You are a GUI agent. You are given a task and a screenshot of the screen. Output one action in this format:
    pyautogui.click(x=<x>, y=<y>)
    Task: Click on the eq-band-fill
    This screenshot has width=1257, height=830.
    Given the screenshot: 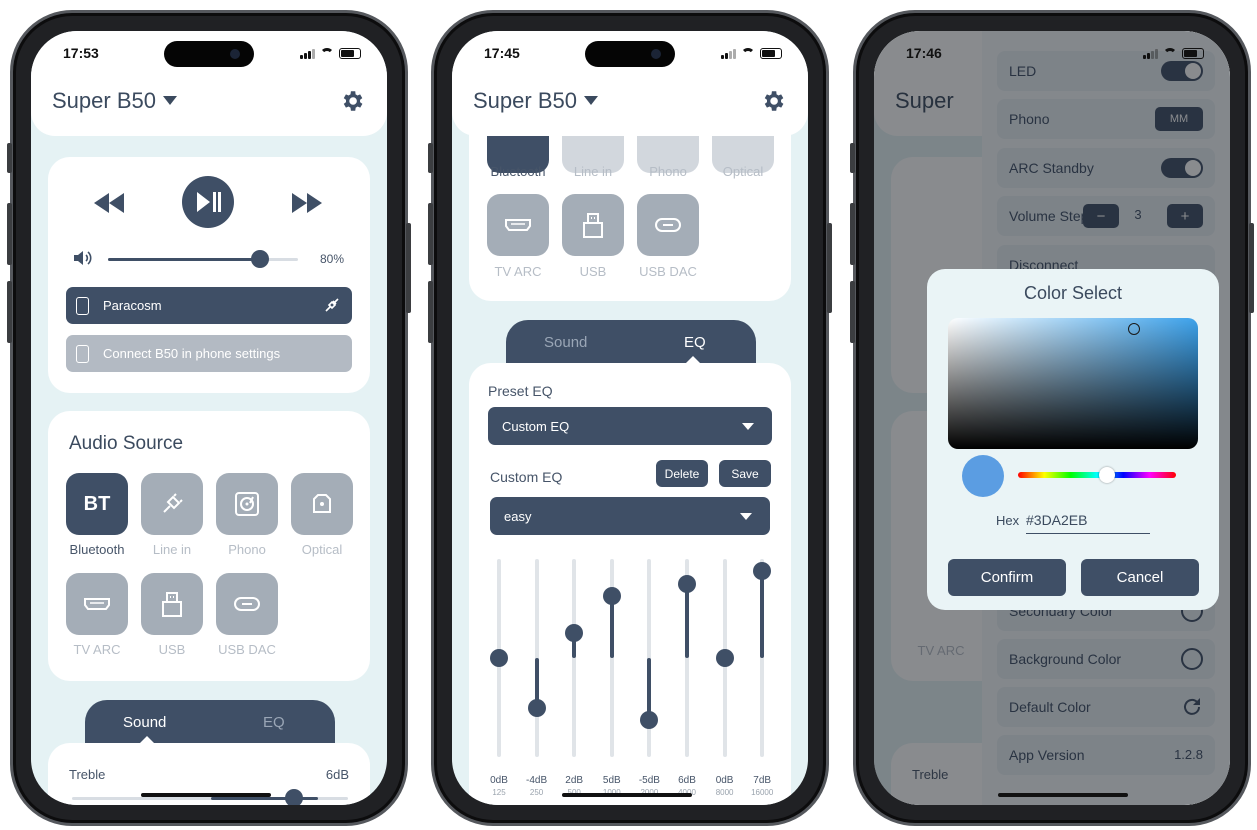 What is the action you would take?
    pyautogui.click(x=687, y=620)
    